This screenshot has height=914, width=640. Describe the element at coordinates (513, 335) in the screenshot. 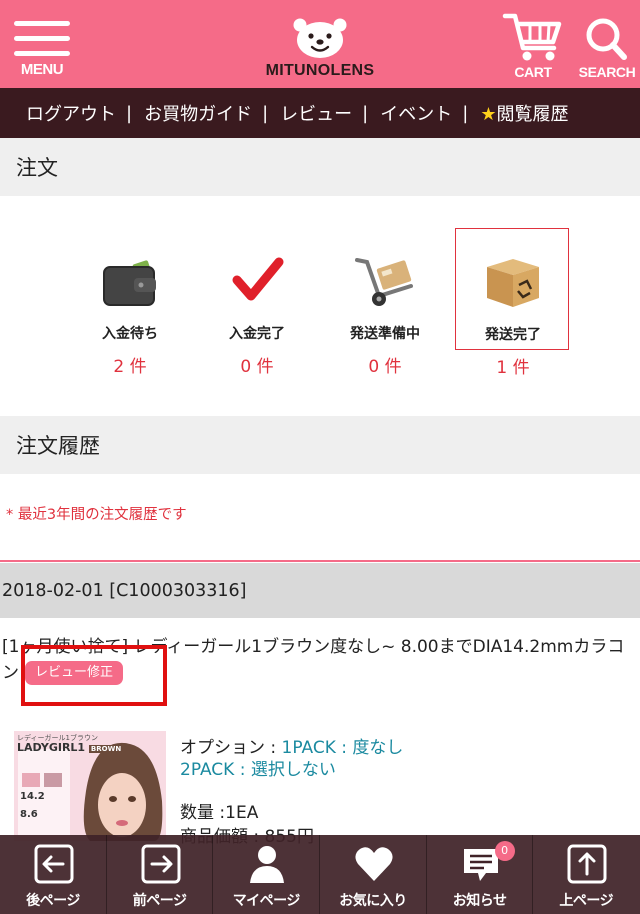

I see `status-label: 発送完了` at that location.